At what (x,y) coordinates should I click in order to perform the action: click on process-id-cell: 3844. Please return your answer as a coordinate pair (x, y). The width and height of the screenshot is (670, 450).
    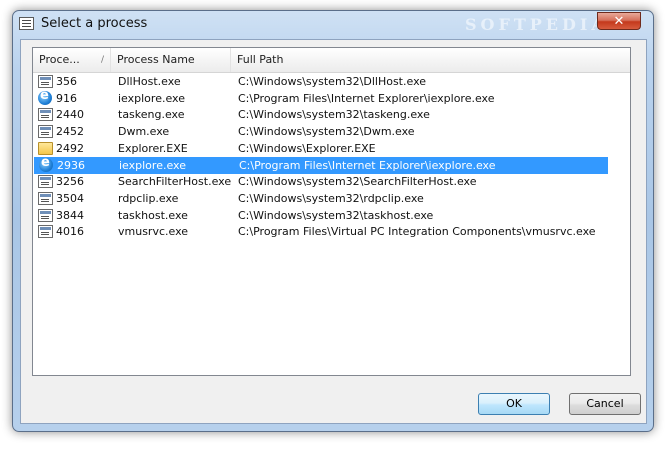
    Looking at the image, I should click on (70, 215).